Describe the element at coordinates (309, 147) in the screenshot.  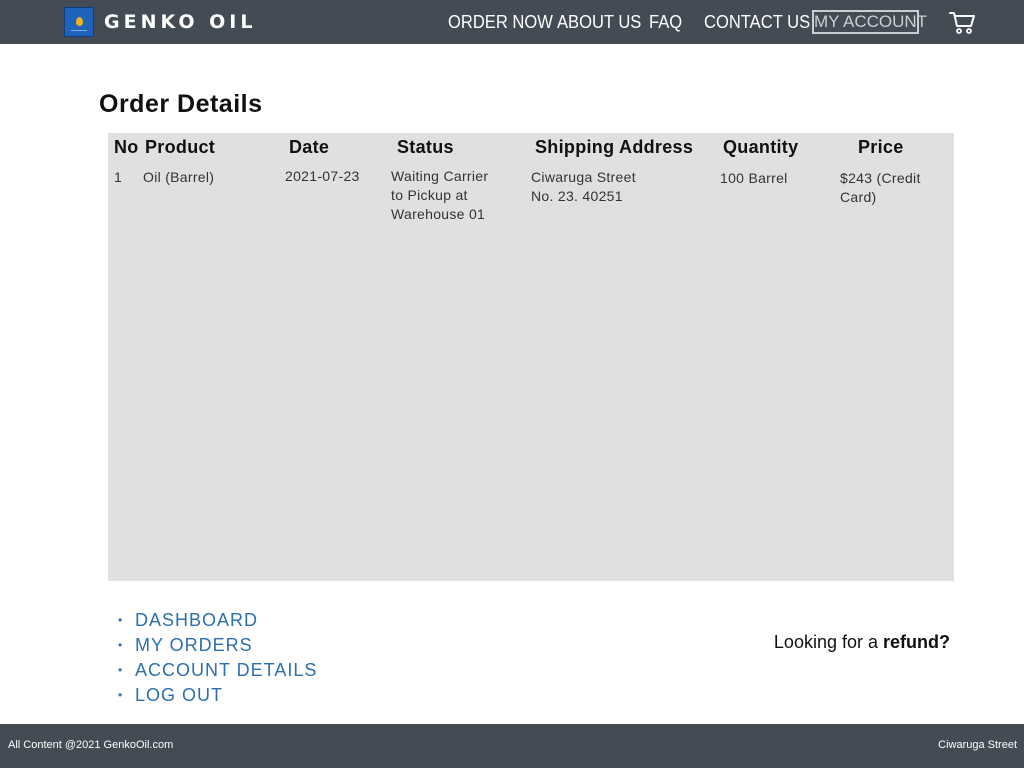
I see `column-header-date: Date` at that location.